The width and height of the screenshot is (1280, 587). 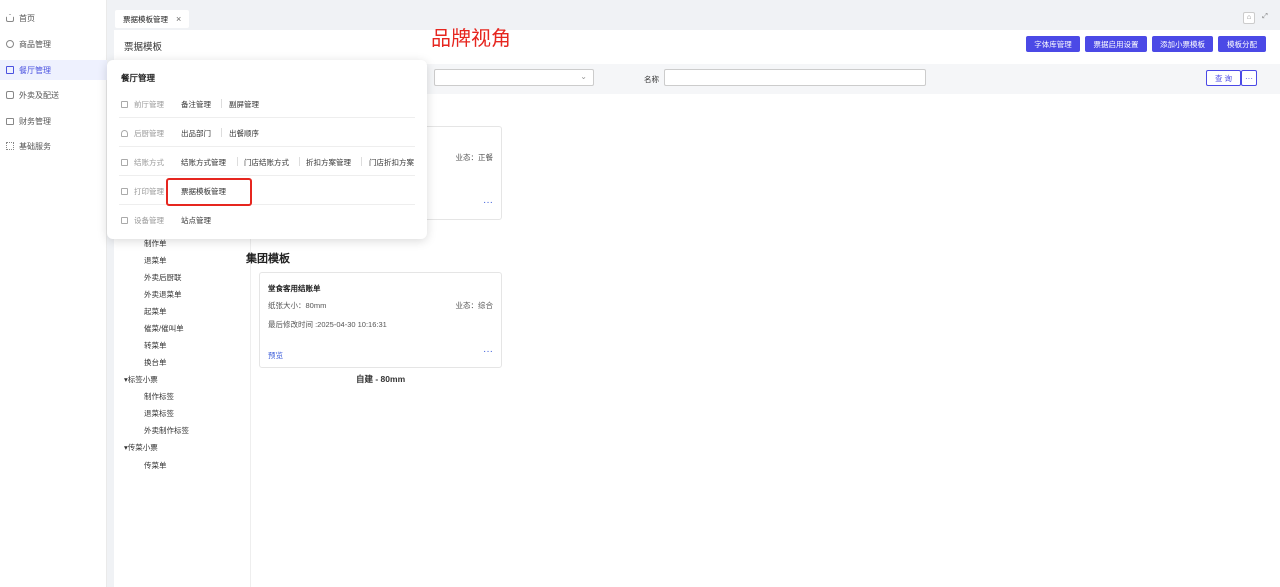 I want to click on grid-icon, so click(x=10, y=146).